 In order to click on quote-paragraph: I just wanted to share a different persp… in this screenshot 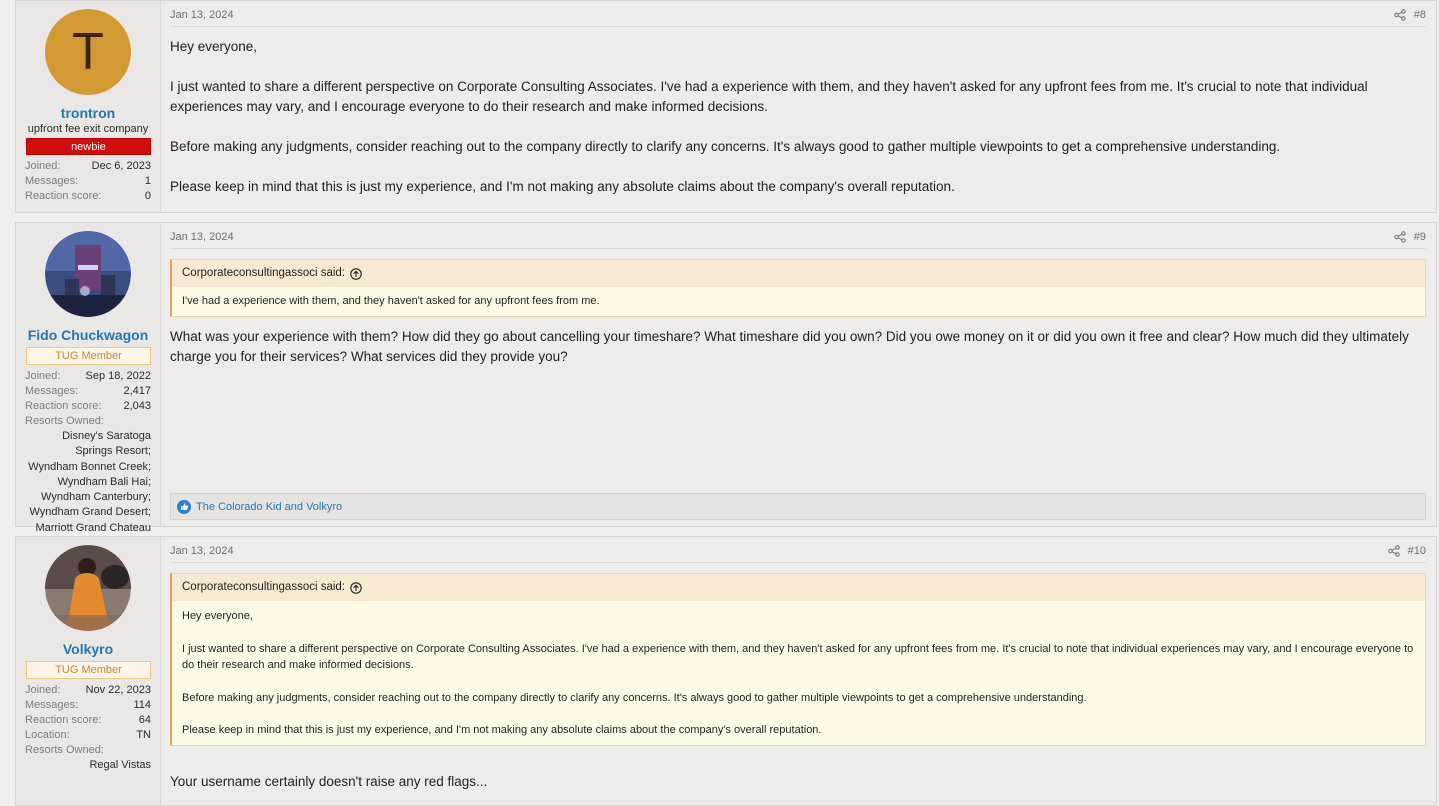, I will do `click(798, 657)`.